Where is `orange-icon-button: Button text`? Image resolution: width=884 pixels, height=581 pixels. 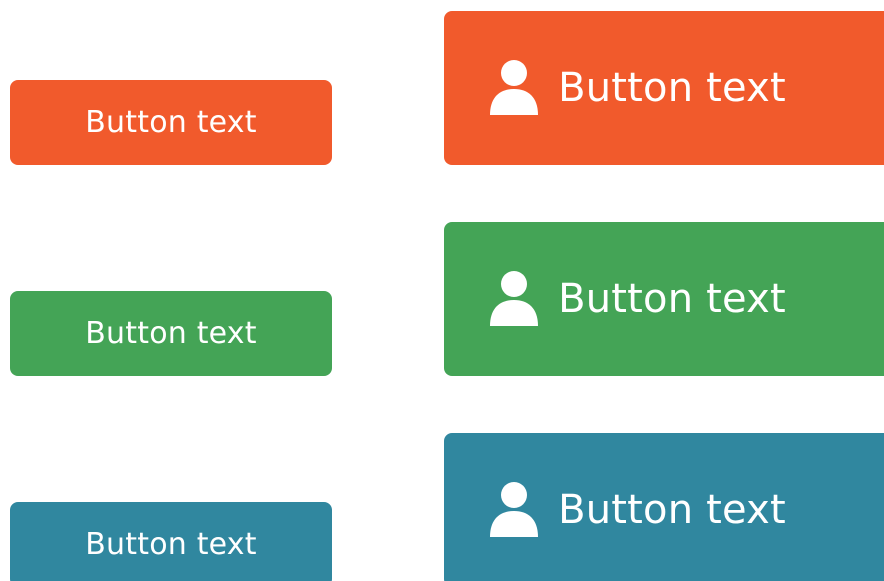 orange-icon-button: Button text is located at coordinates (664, 88).